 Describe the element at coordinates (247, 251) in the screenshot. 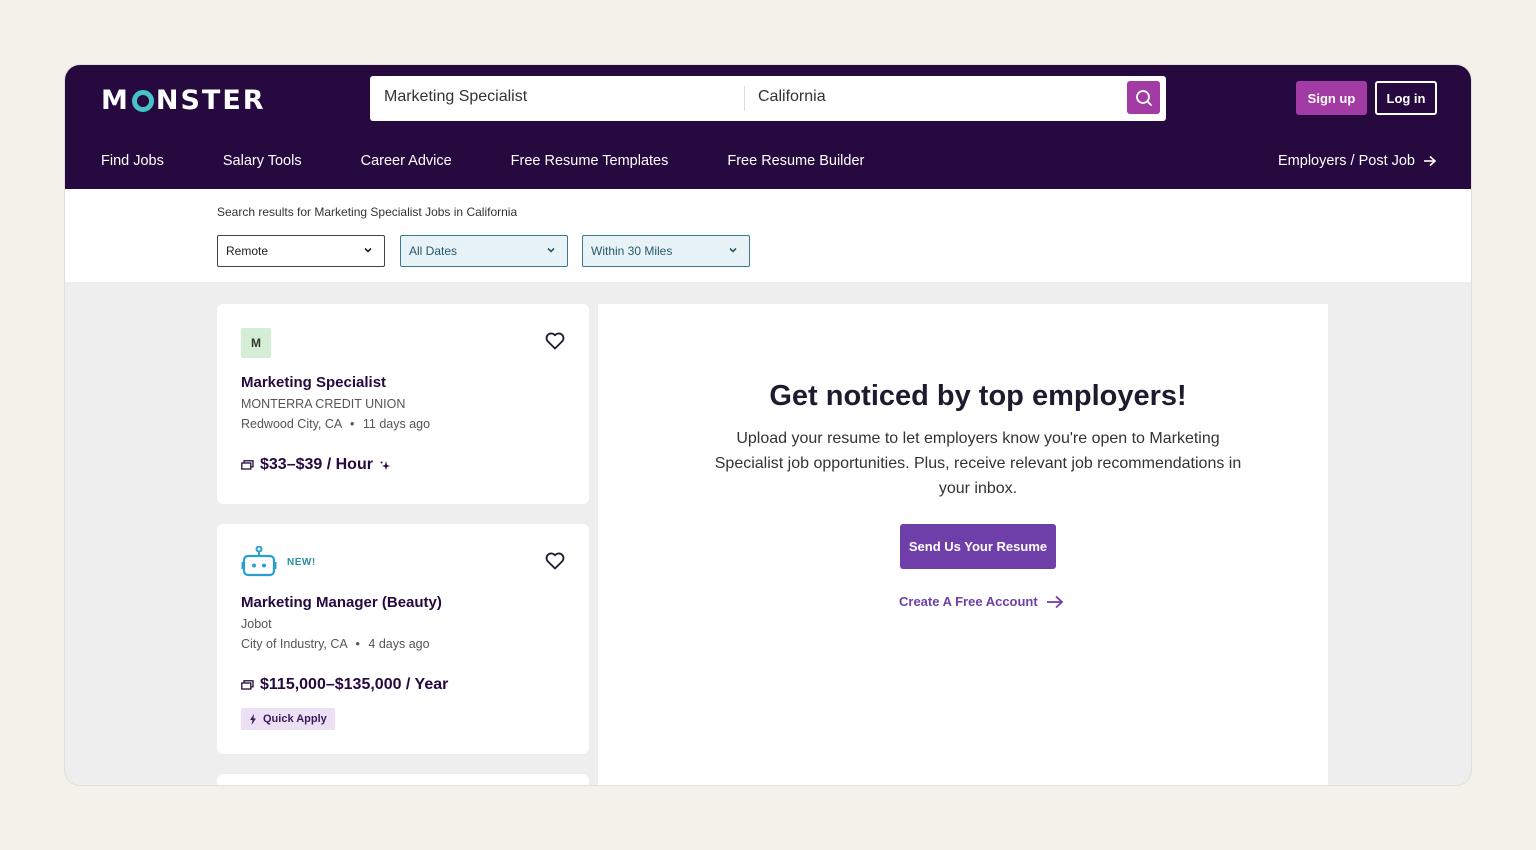

I see `remote-dropdown-label: Remote` at that location.